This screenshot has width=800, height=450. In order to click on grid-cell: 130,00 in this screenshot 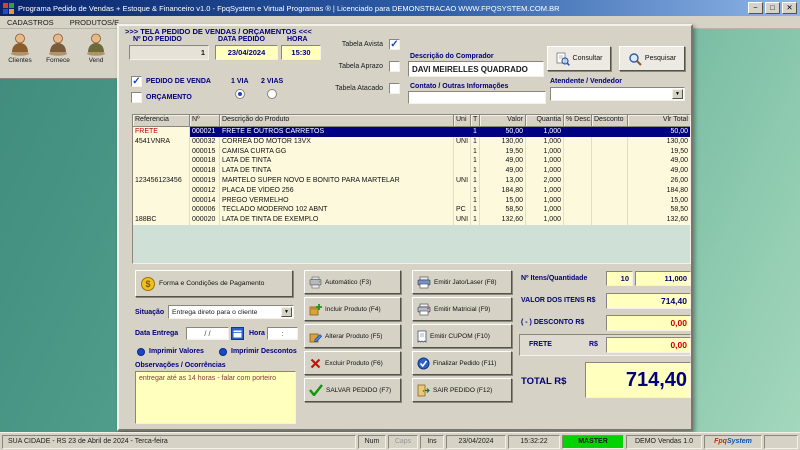, I will do `click(659, 142)`.